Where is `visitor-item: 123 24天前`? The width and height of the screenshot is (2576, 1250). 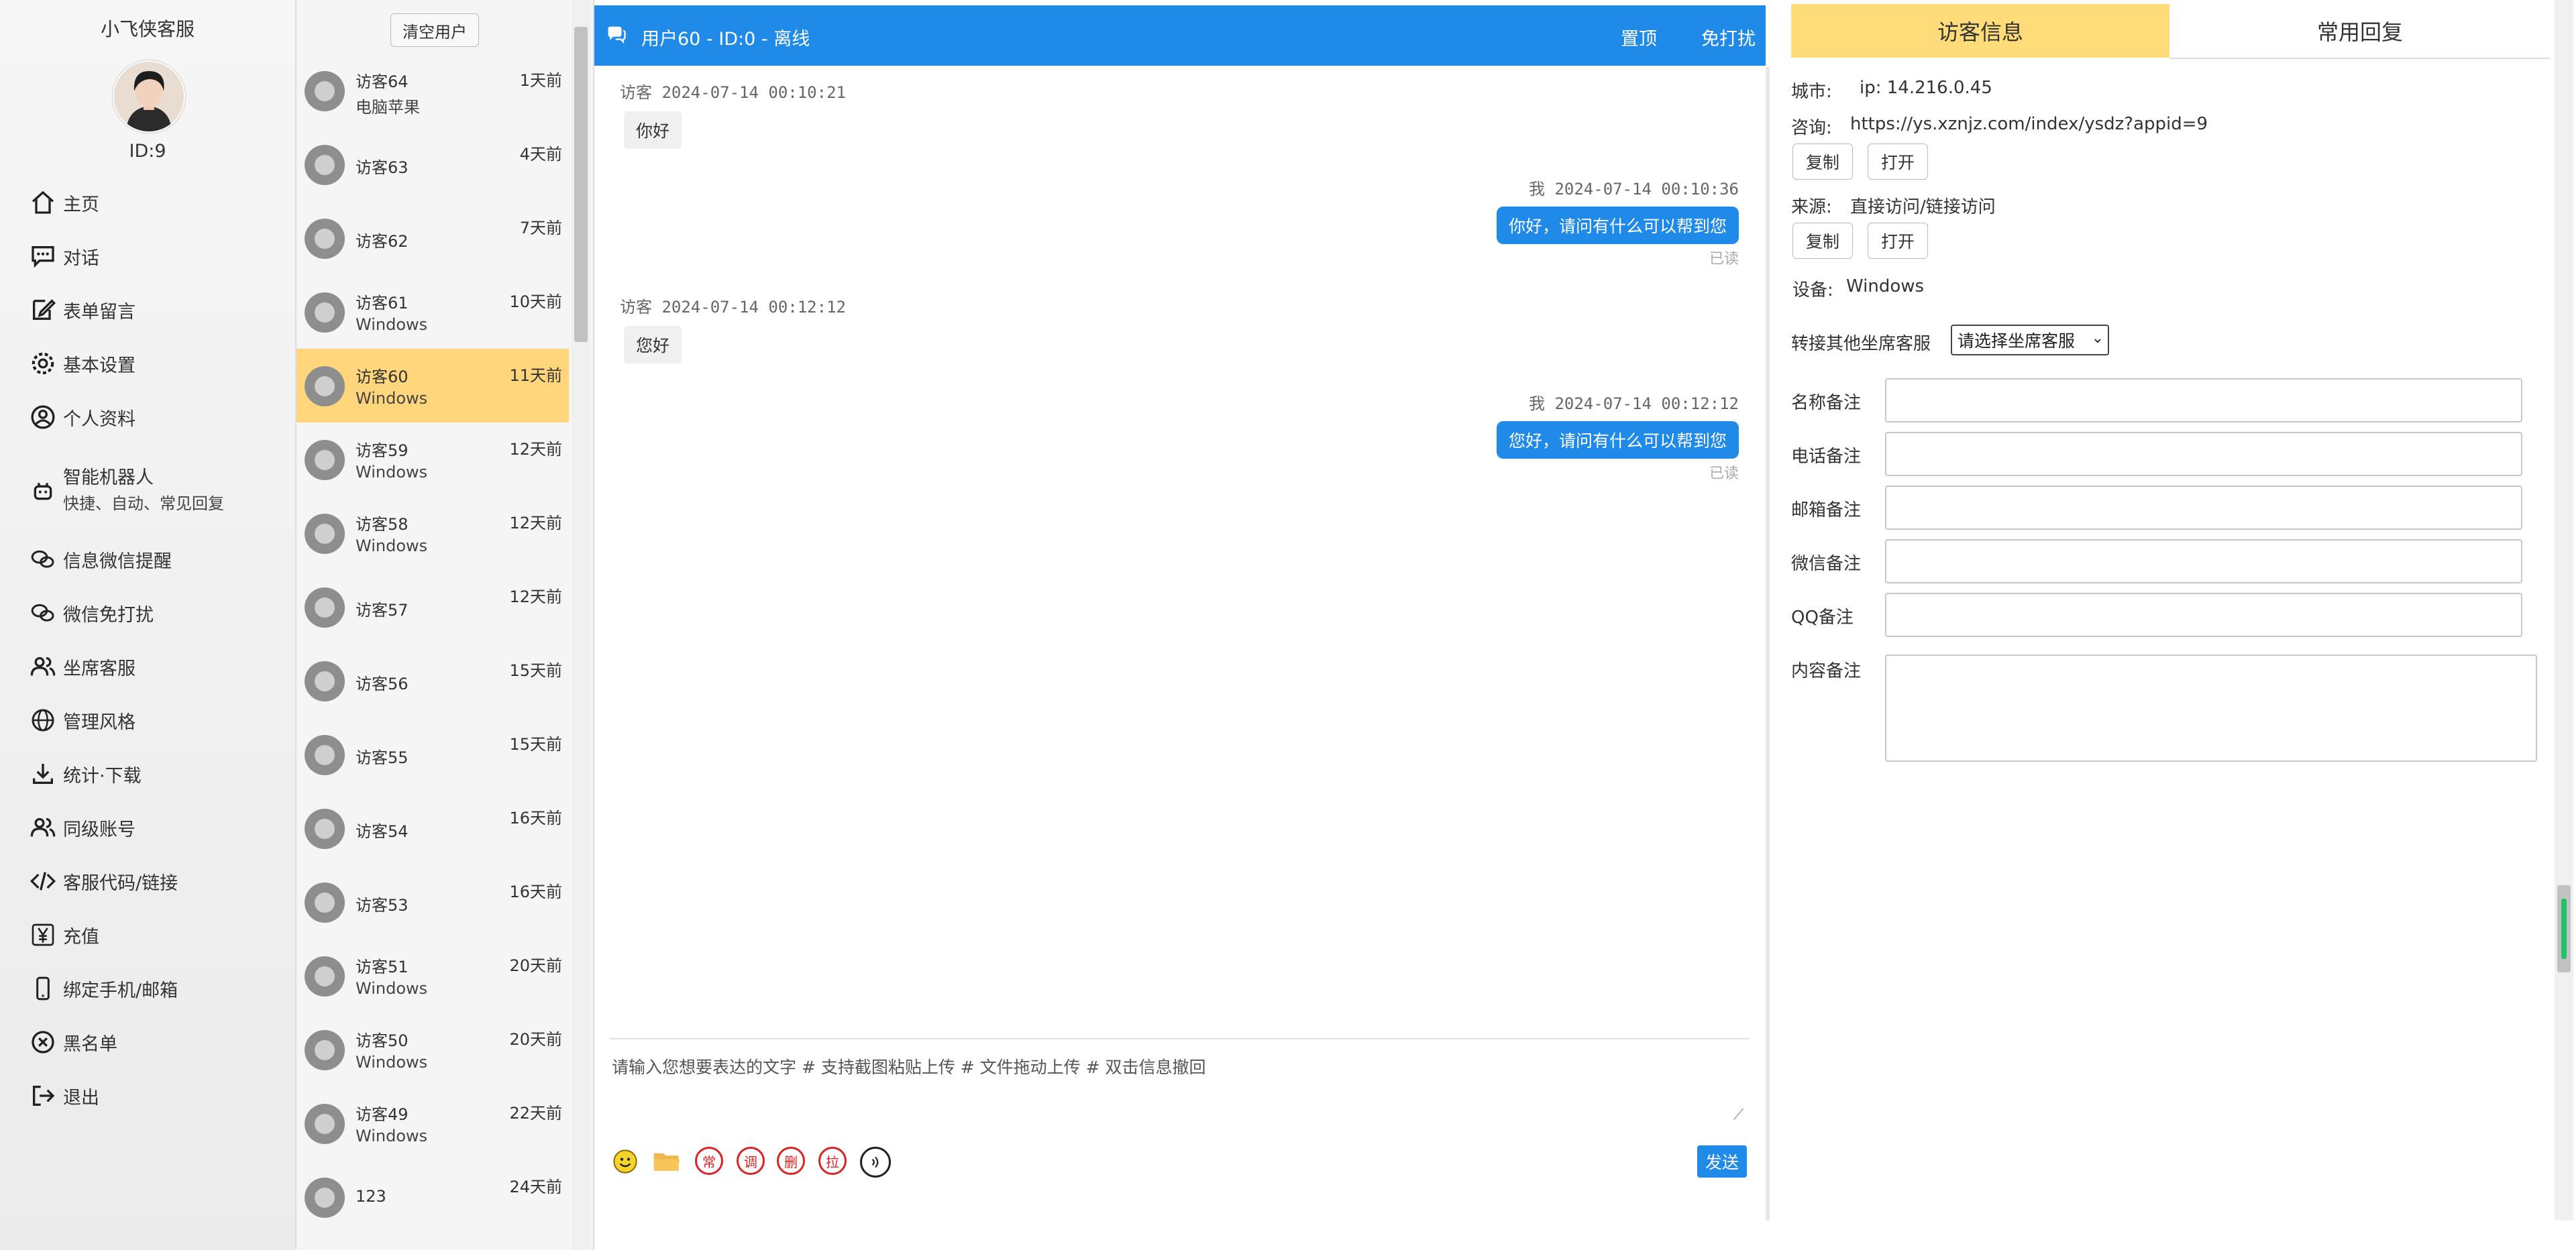 visitor-item: 123 24天前 is located at coordinates (433, 1197).